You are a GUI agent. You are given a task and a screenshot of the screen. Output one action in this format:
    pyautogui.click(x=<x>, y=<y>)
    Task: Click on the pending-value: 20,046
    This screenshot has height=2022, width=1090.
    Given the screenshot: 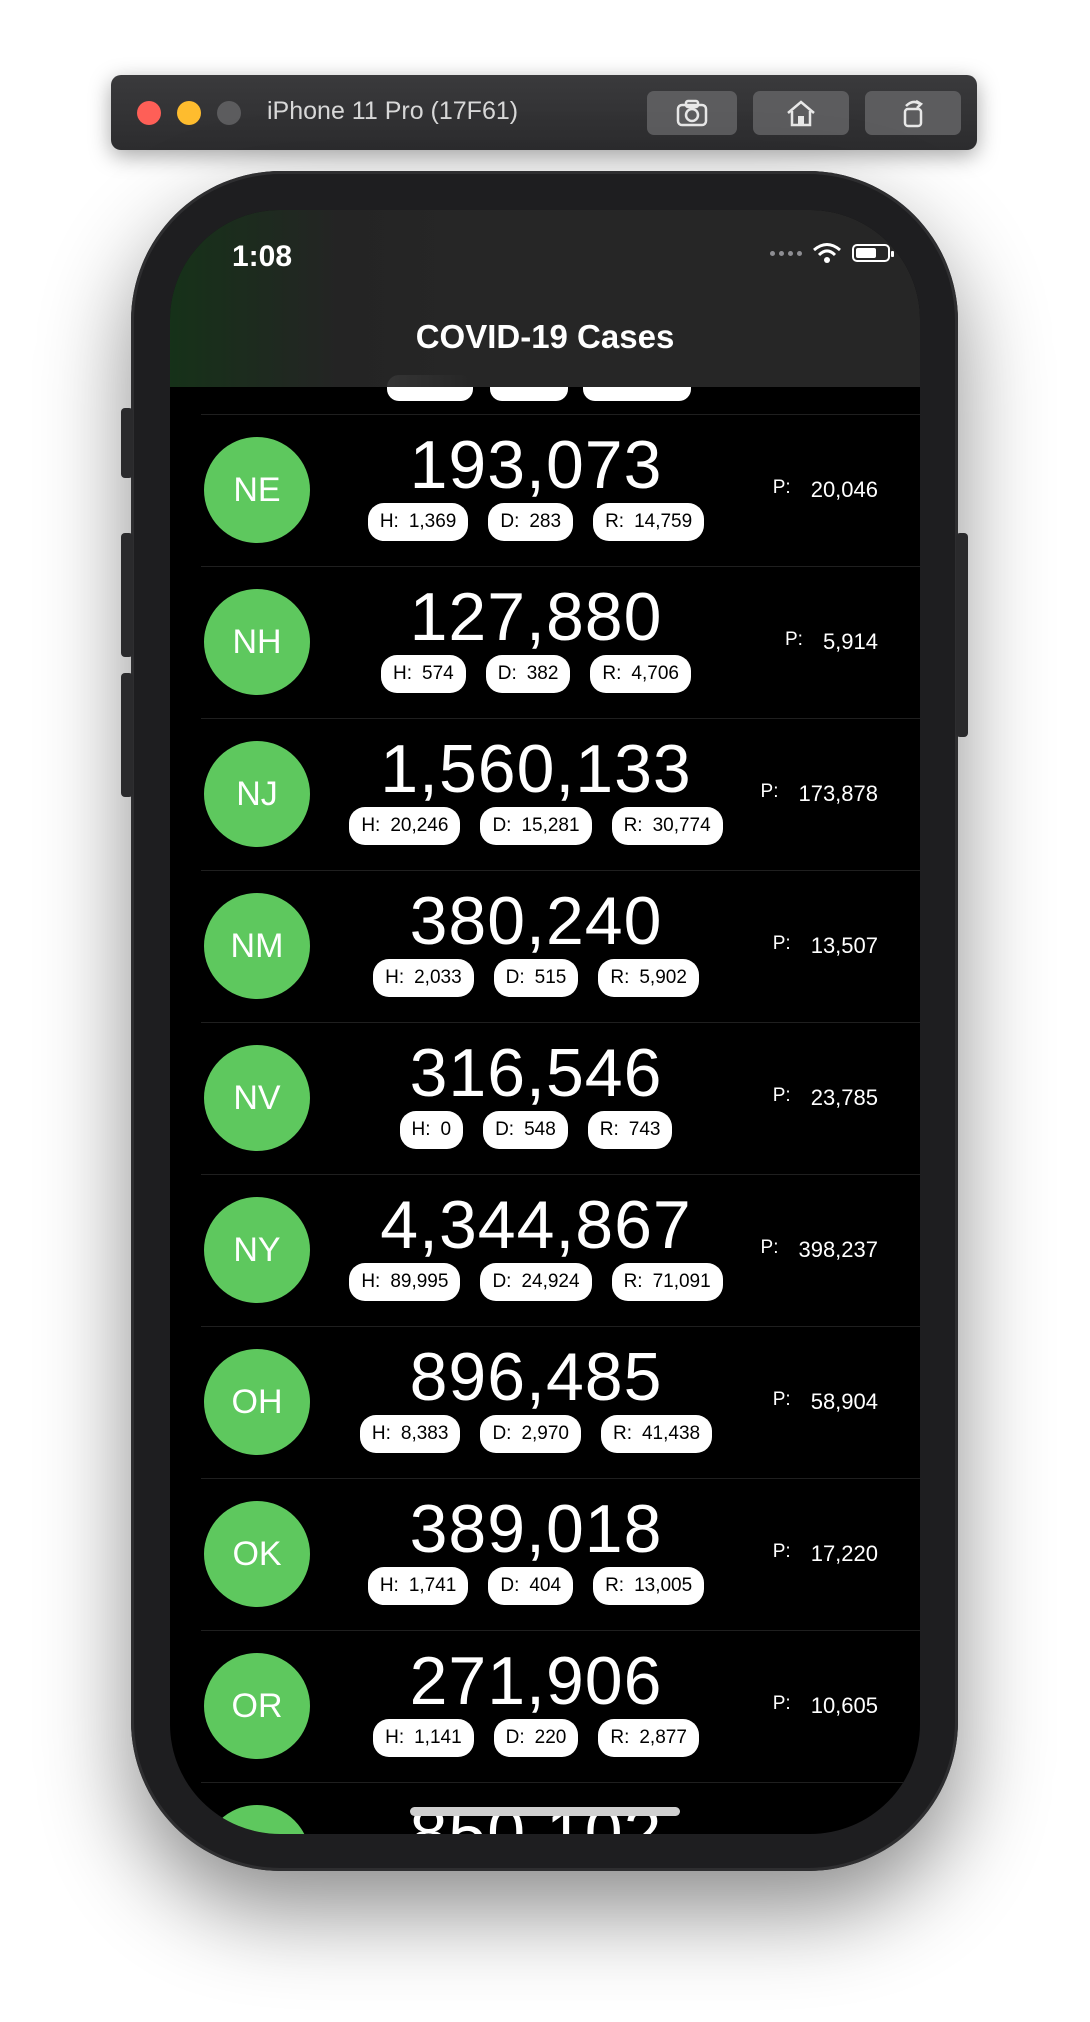 What is the action you would take?
    pyautogui.click(x=844, y=489)
    